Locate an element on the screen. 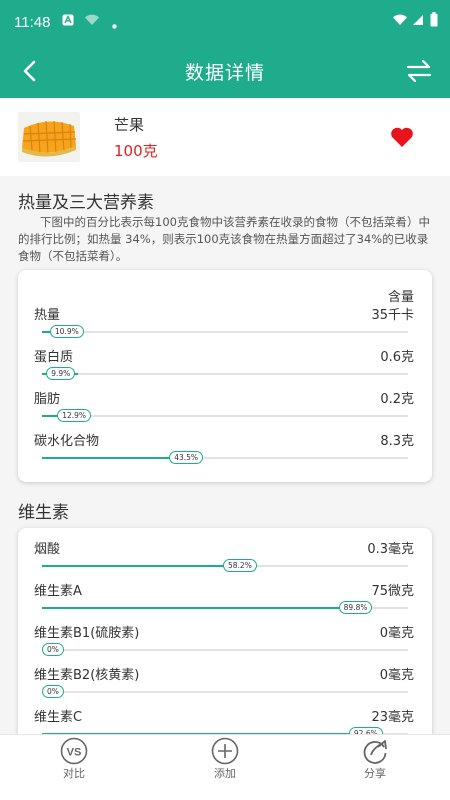  swap-arrows-icon is located at coordinates (419, 71).